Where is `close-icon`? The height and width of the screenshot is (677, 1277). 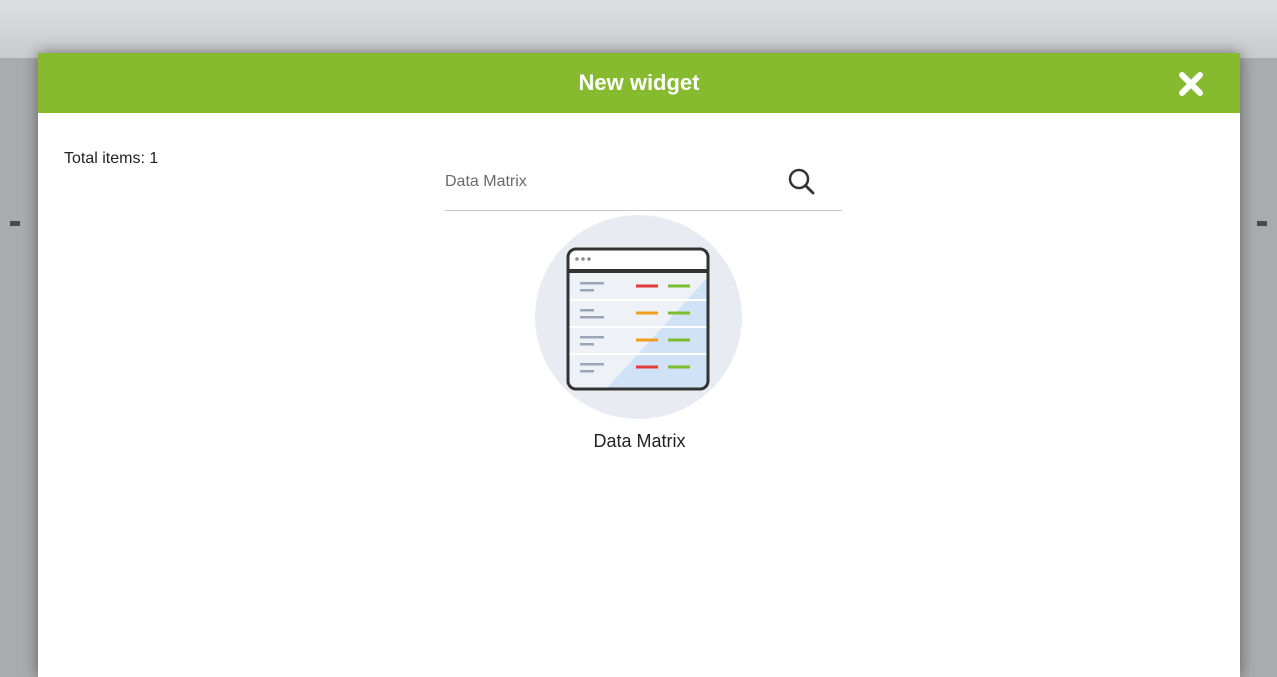 close-icon is located at coordinates (1191, 84).